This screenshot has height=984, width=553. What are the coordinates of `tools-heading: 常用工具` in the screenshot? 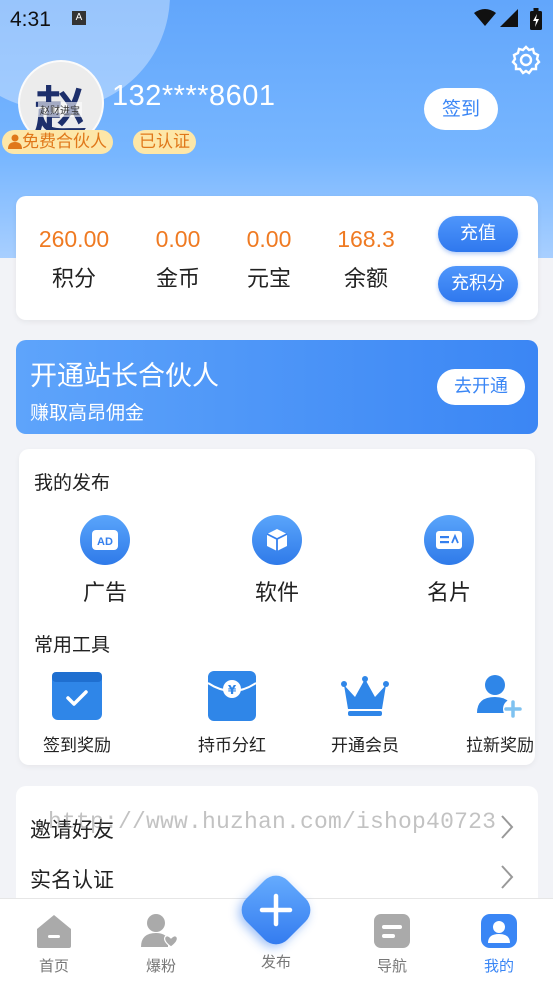 It's located at (72, 645).